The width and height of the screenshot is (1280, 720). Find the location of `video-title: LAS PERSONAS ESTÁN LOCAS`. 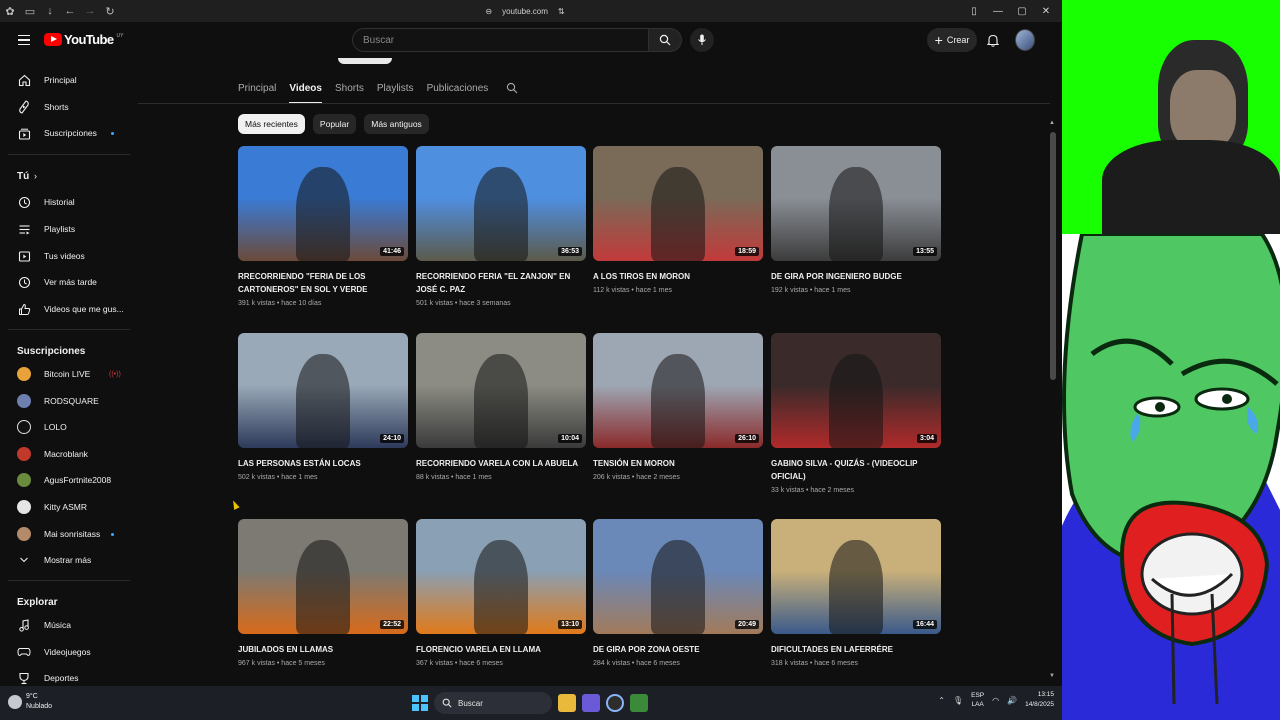

video-title: LAS PERSONAS ESTÁN LOCAS is located at coordinates (323, 463).